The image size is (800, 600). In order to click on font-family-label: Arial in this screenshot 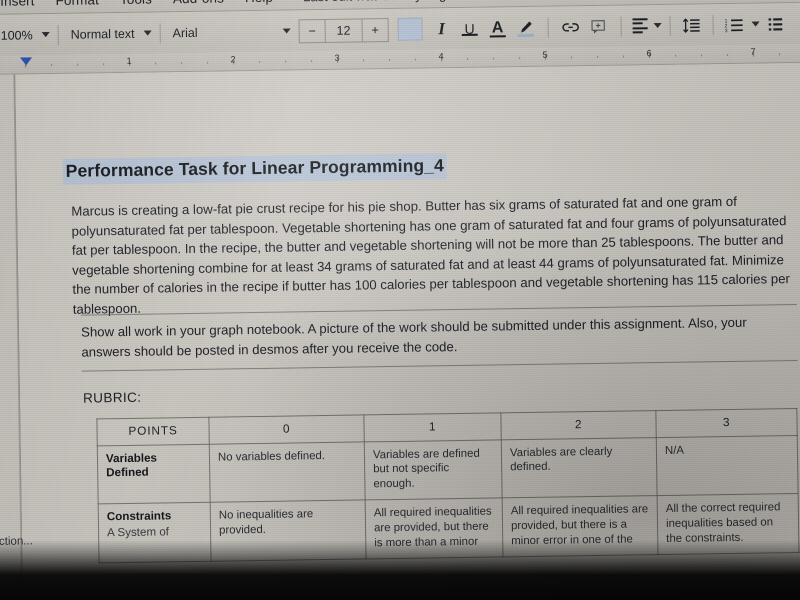, I will do `click(185, 32)`.